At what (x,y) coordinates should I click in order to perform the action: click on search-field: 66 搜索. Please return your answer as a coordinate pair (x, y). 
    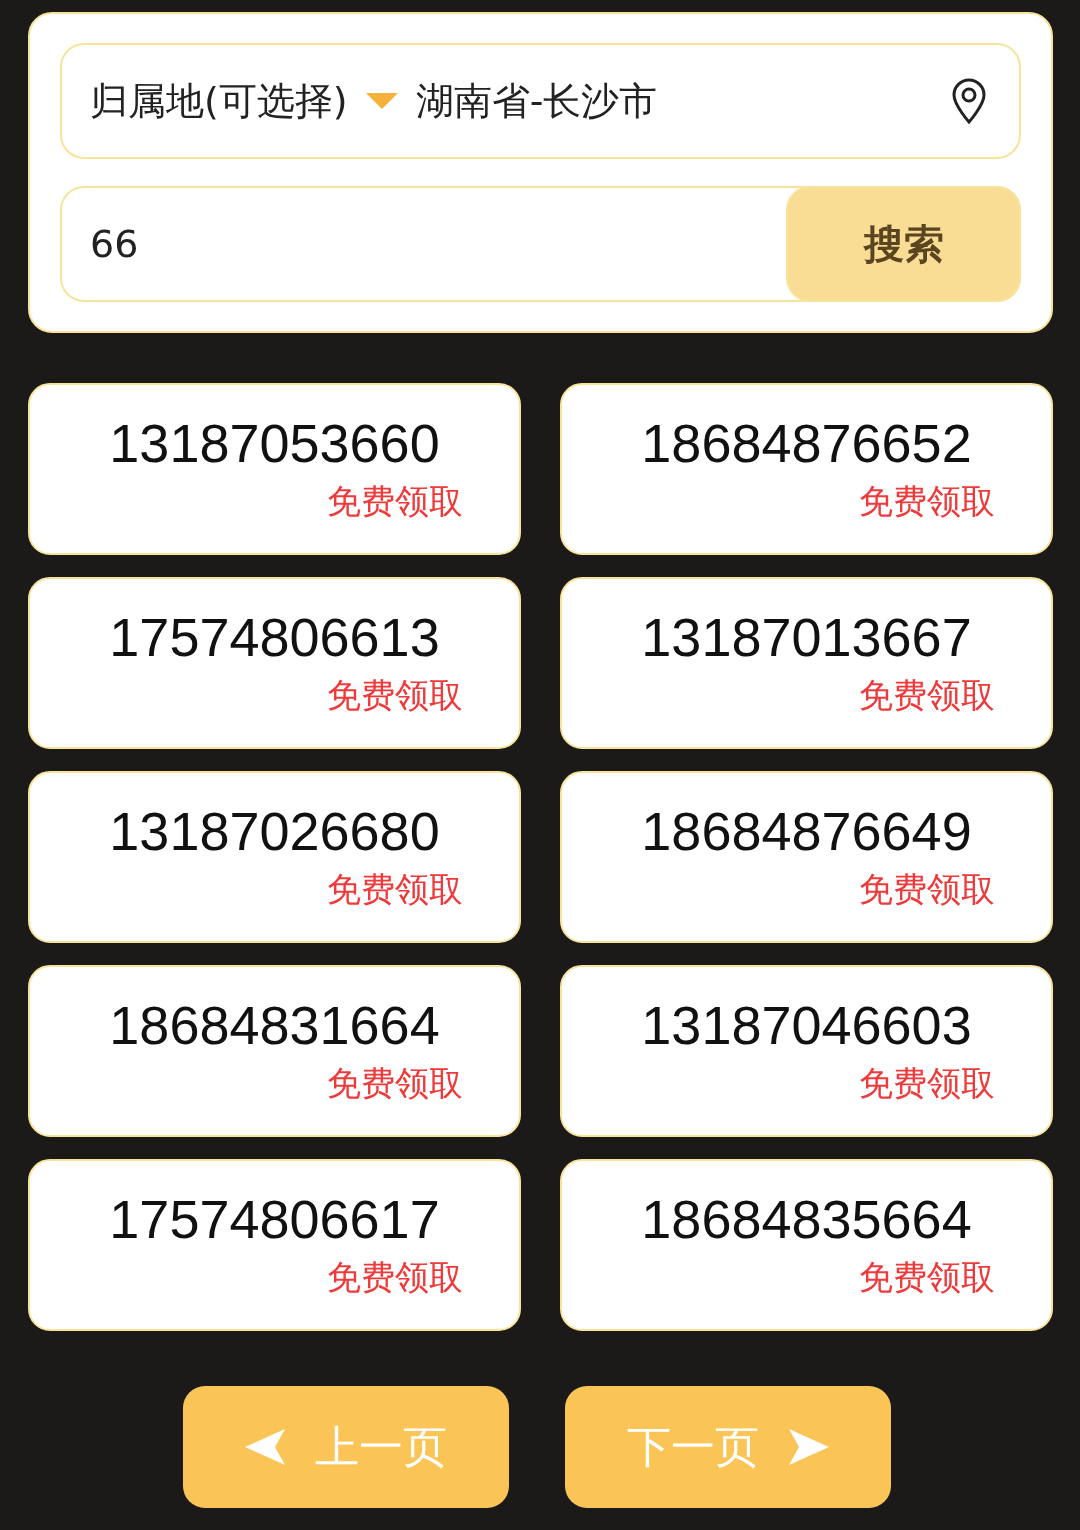
    Looking at the image, I should click on (540, 244).